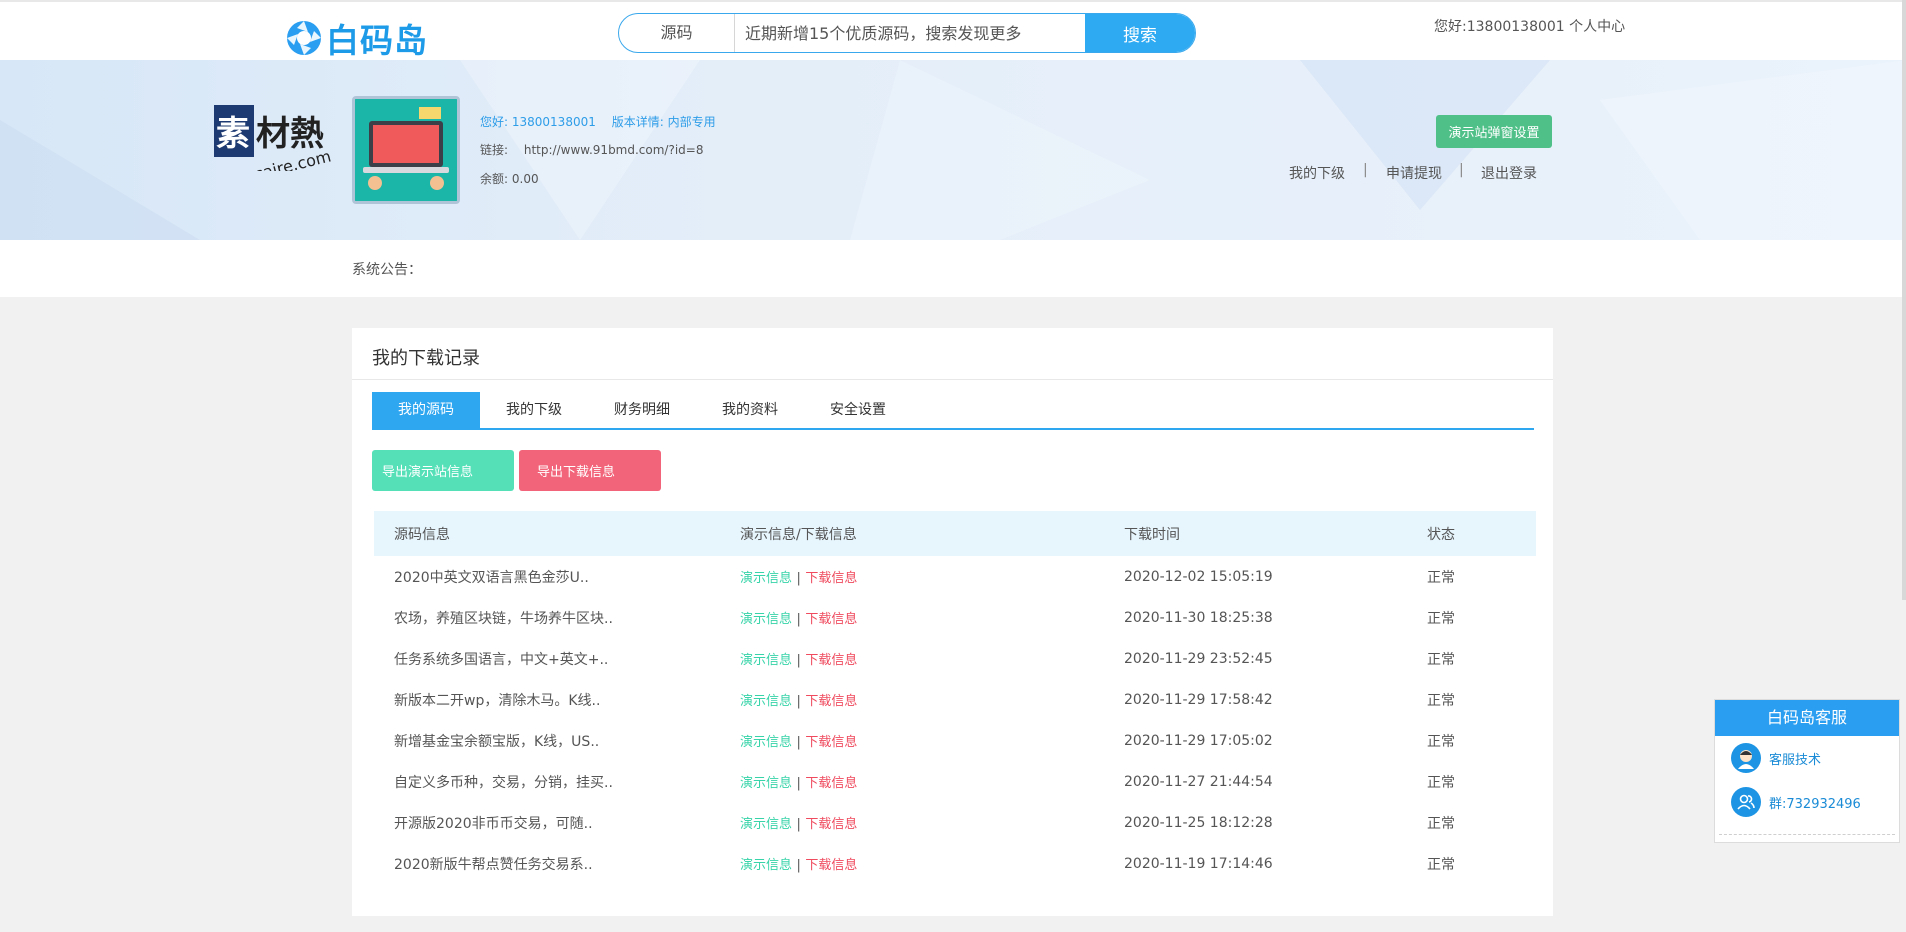 This screenshot has height=932, width=1906. I want to click on version-label: 版本详情:, so click(637, 122).